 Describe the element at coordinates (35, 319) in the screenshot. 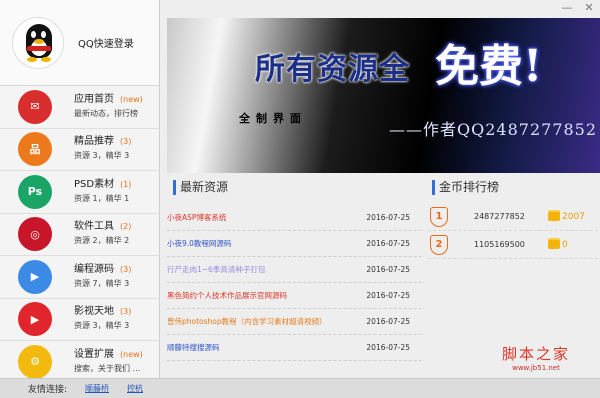

I see `youtube-icon: ▶` at that location.